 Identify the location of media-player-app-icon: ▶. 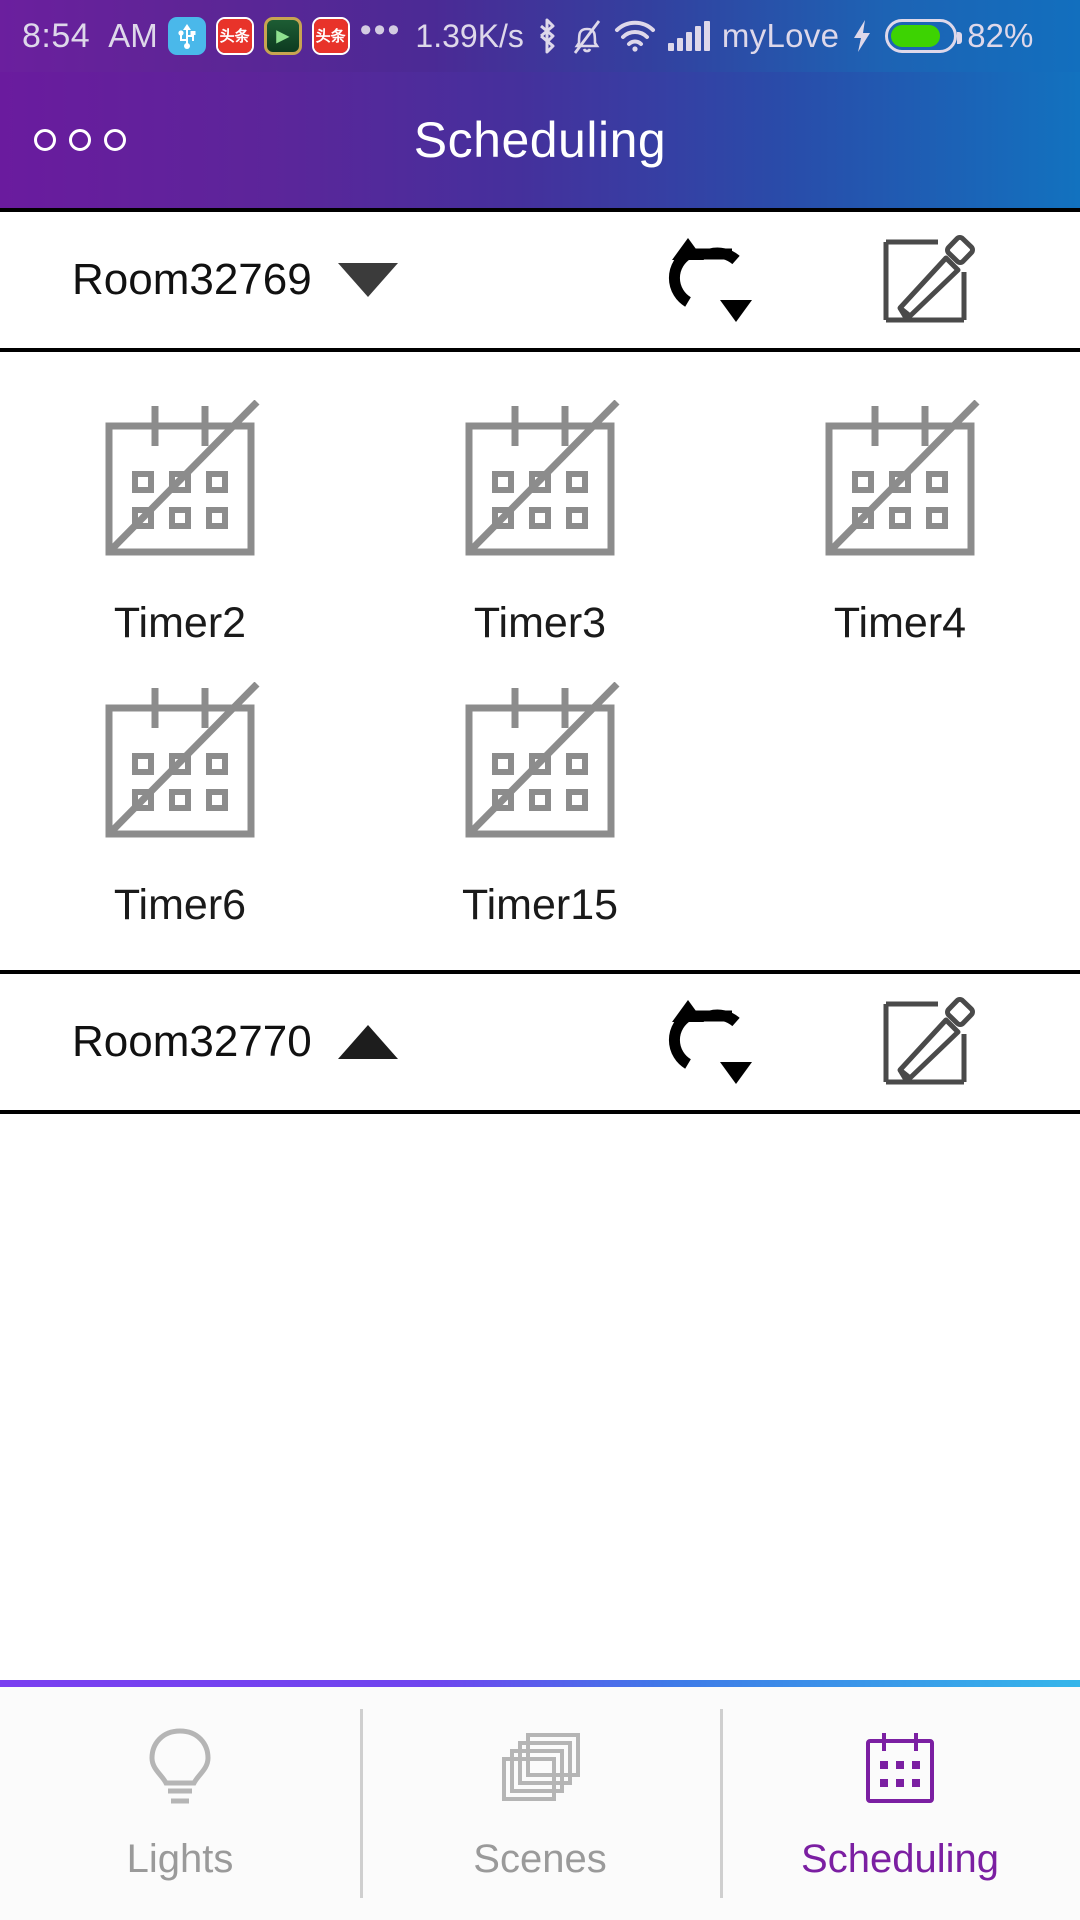
(282, 36).